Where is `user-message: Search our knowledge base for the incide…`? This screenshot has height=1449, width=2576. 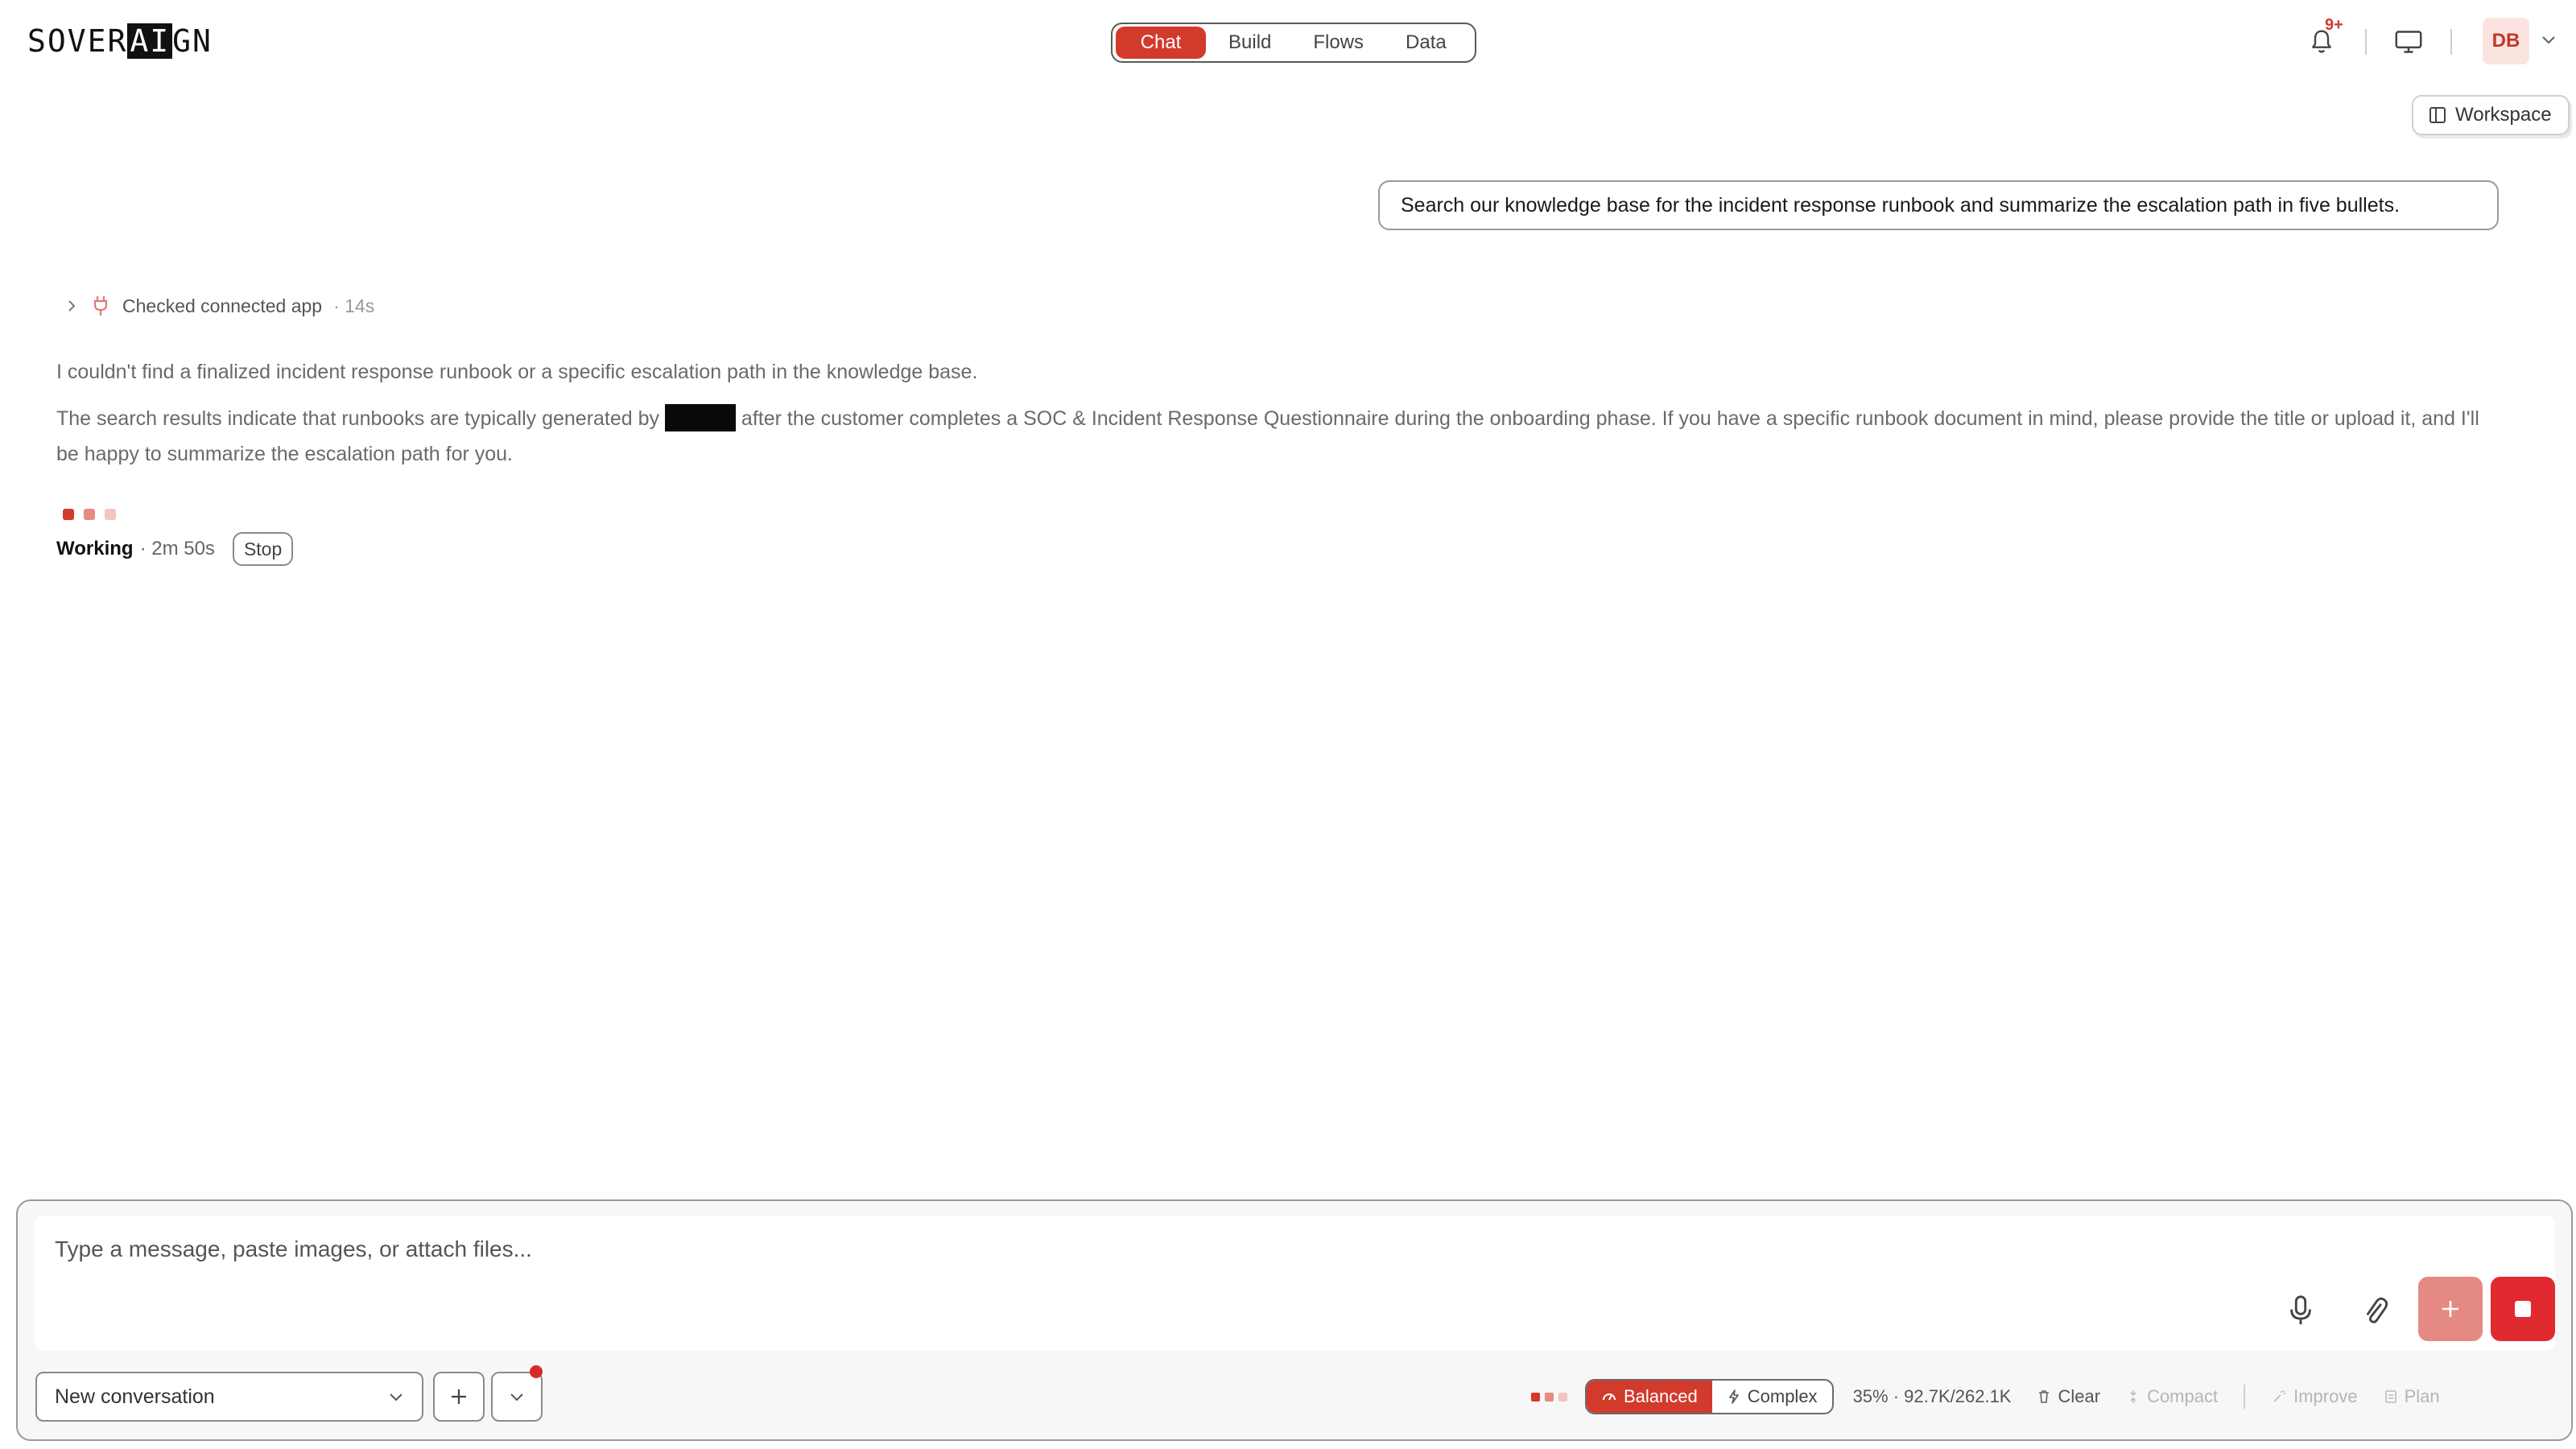
user-message: Search our knowledge base for the incide… is located at coordinates (1938, 205).